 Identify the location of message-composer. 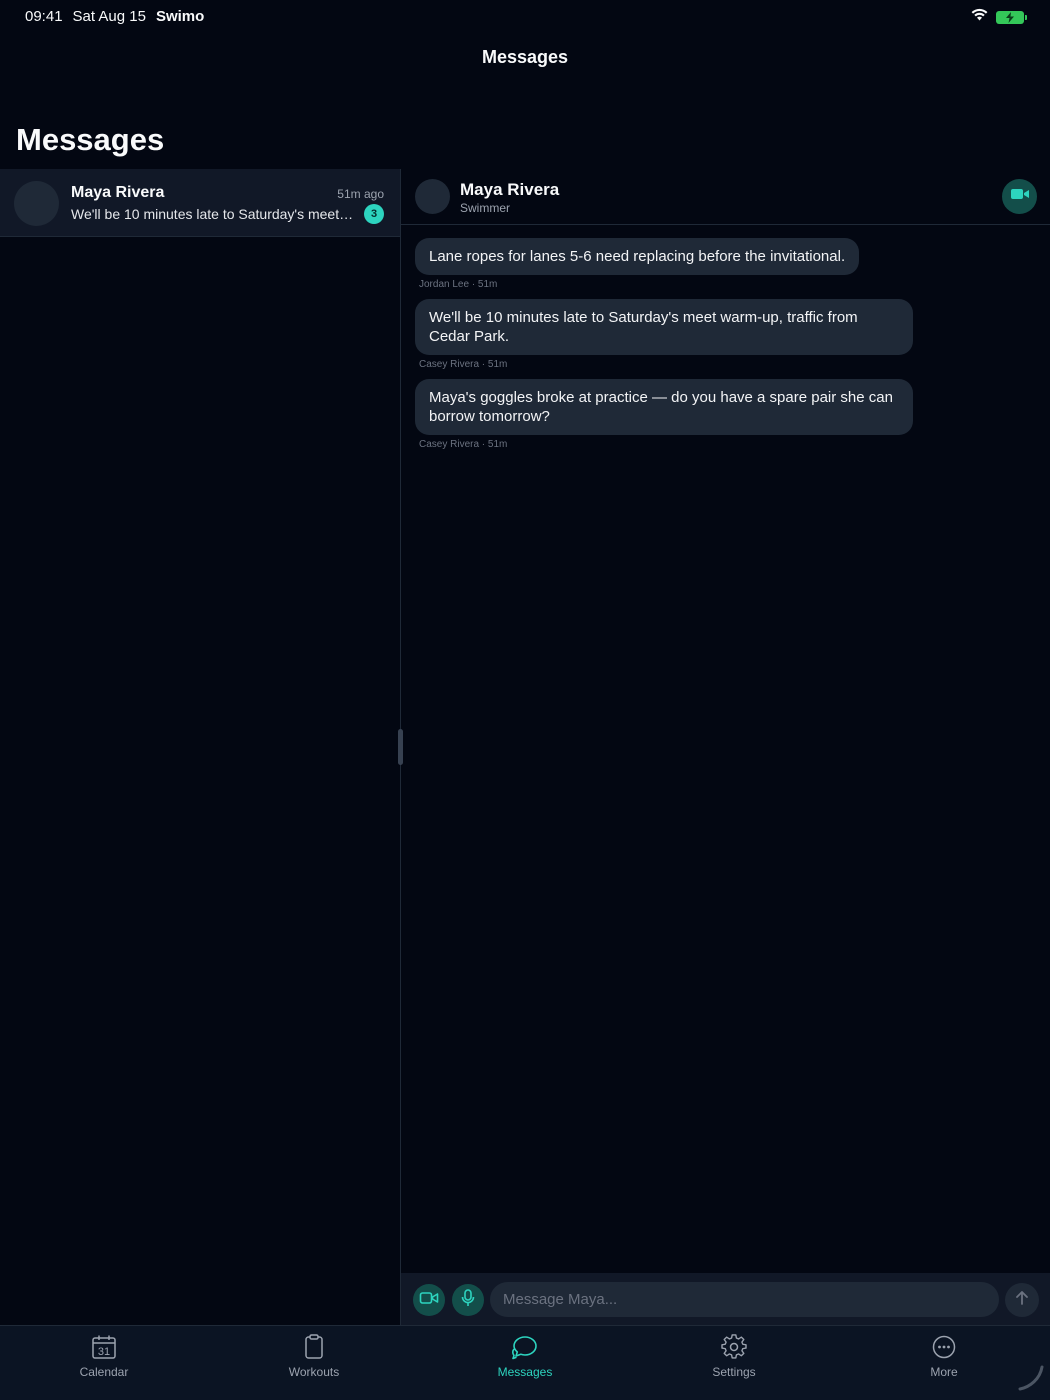
(725, 1299).